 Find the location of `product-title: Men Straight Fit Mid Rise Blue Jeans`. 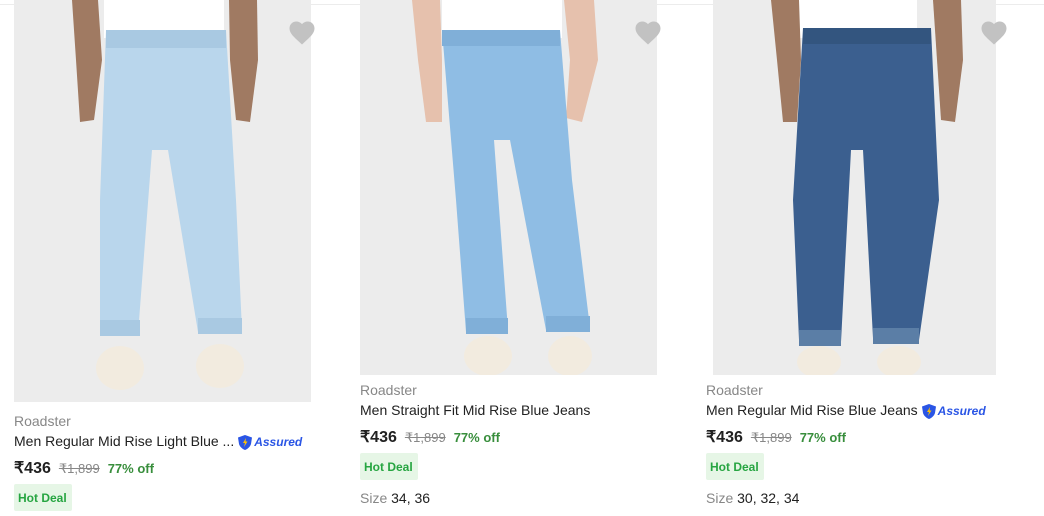

product-title: Men Straight Fit Mid Rise Blue Jeans is located at coordinates (475, 410).